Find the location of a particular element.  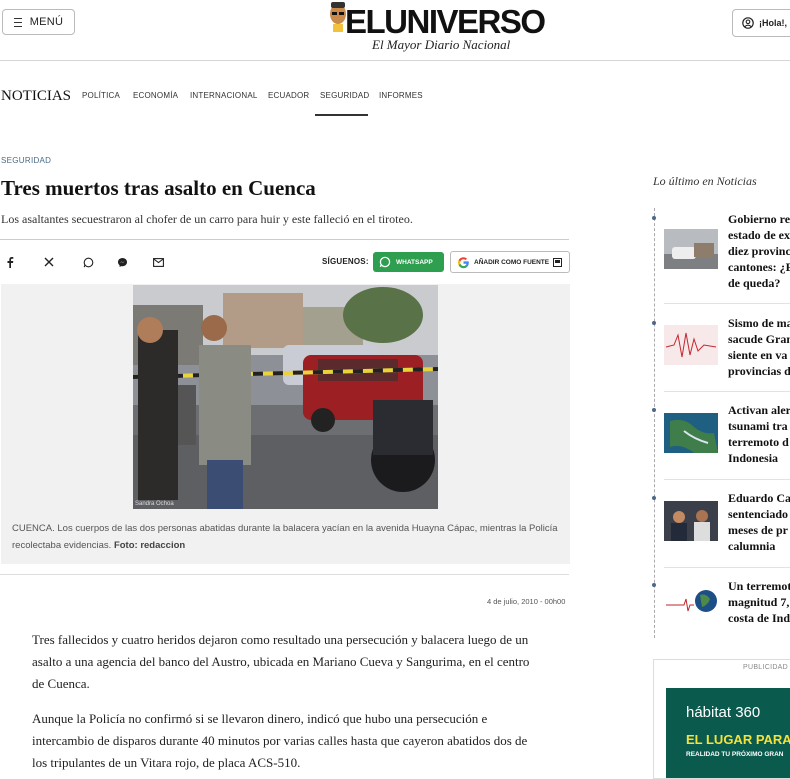

nav-item-politica: POLÍTICA is located at coordinates (101, 95).